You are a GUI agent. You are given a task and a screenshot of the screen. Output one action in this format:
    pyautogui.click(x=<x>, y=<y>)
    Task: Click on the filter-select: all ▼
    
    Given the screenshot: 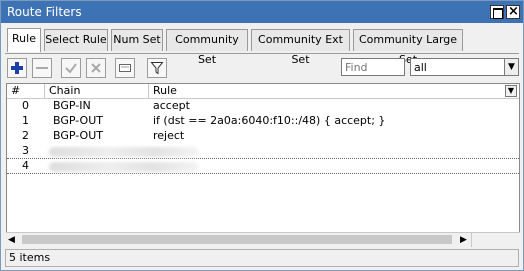 What is the action you would take?
    pyautogui.click(x=464, y=67)
    